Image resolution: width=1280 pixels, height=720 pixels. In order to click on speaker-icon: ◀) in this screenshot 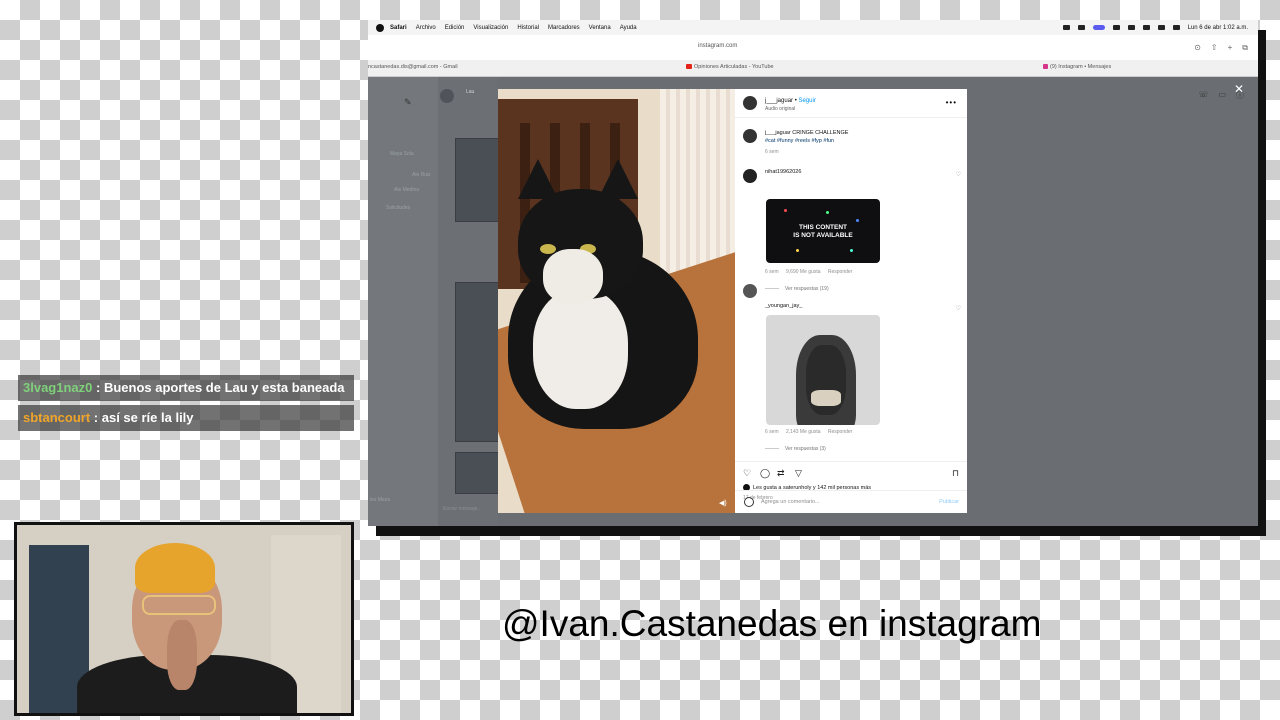, I will do `click(724, 503)`.